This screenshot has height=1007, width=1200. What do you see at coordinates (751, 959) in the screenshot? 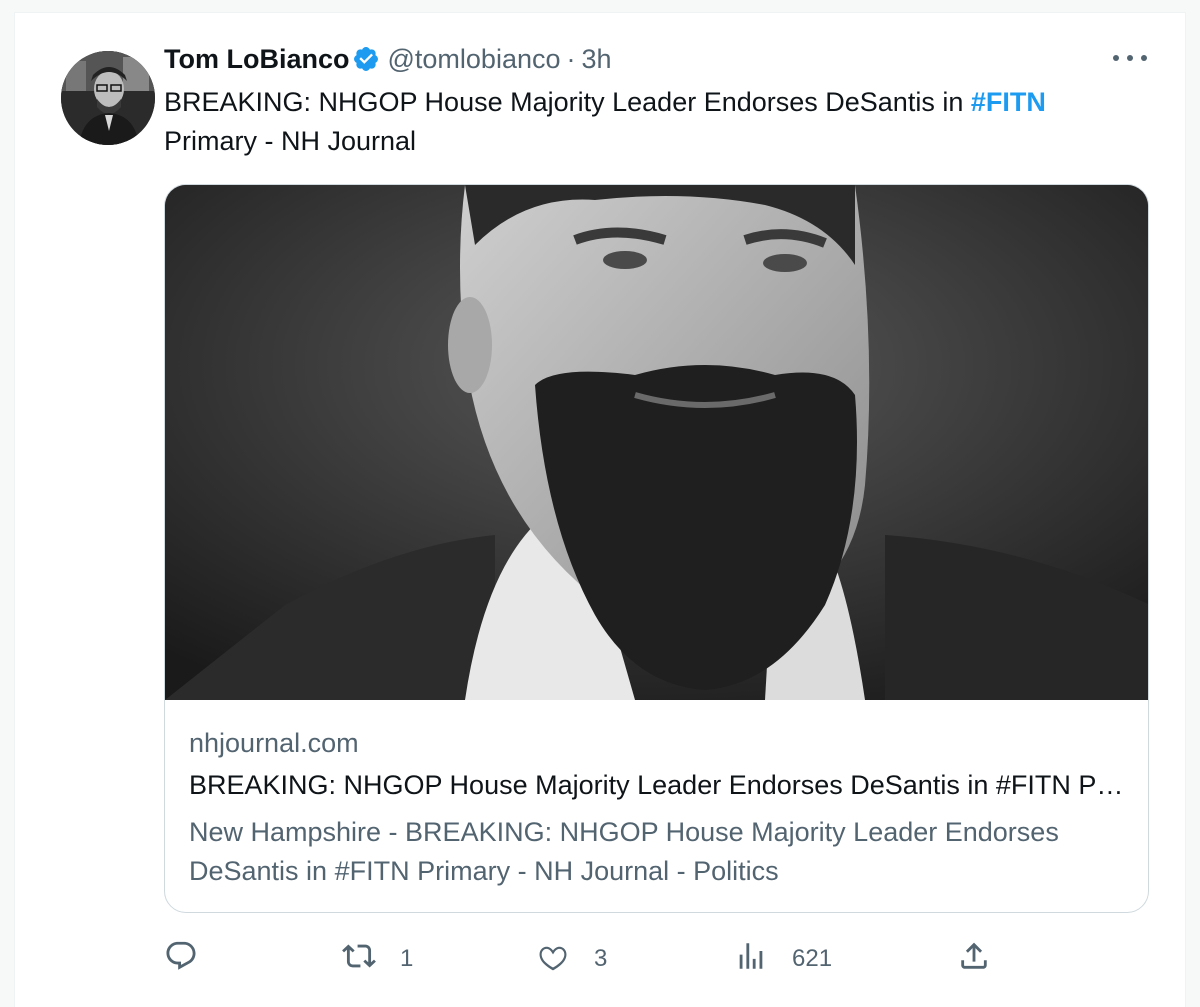
I see `views-chart-icon` at bounding box center [751, 959].